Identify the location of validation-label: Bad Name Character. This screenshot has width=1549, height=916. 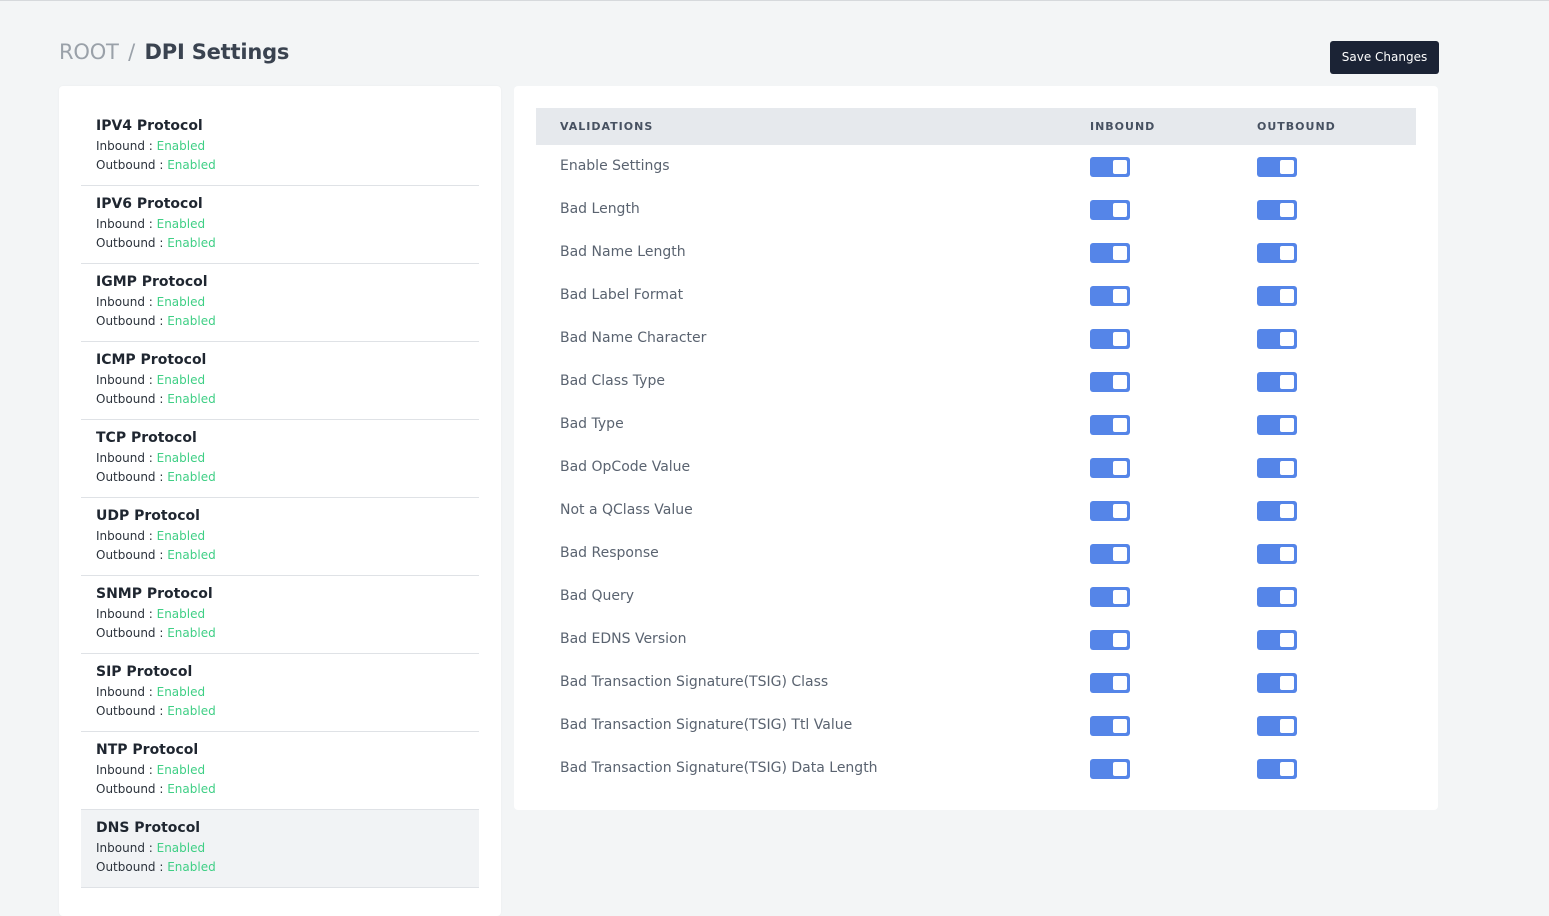
(633, 338).